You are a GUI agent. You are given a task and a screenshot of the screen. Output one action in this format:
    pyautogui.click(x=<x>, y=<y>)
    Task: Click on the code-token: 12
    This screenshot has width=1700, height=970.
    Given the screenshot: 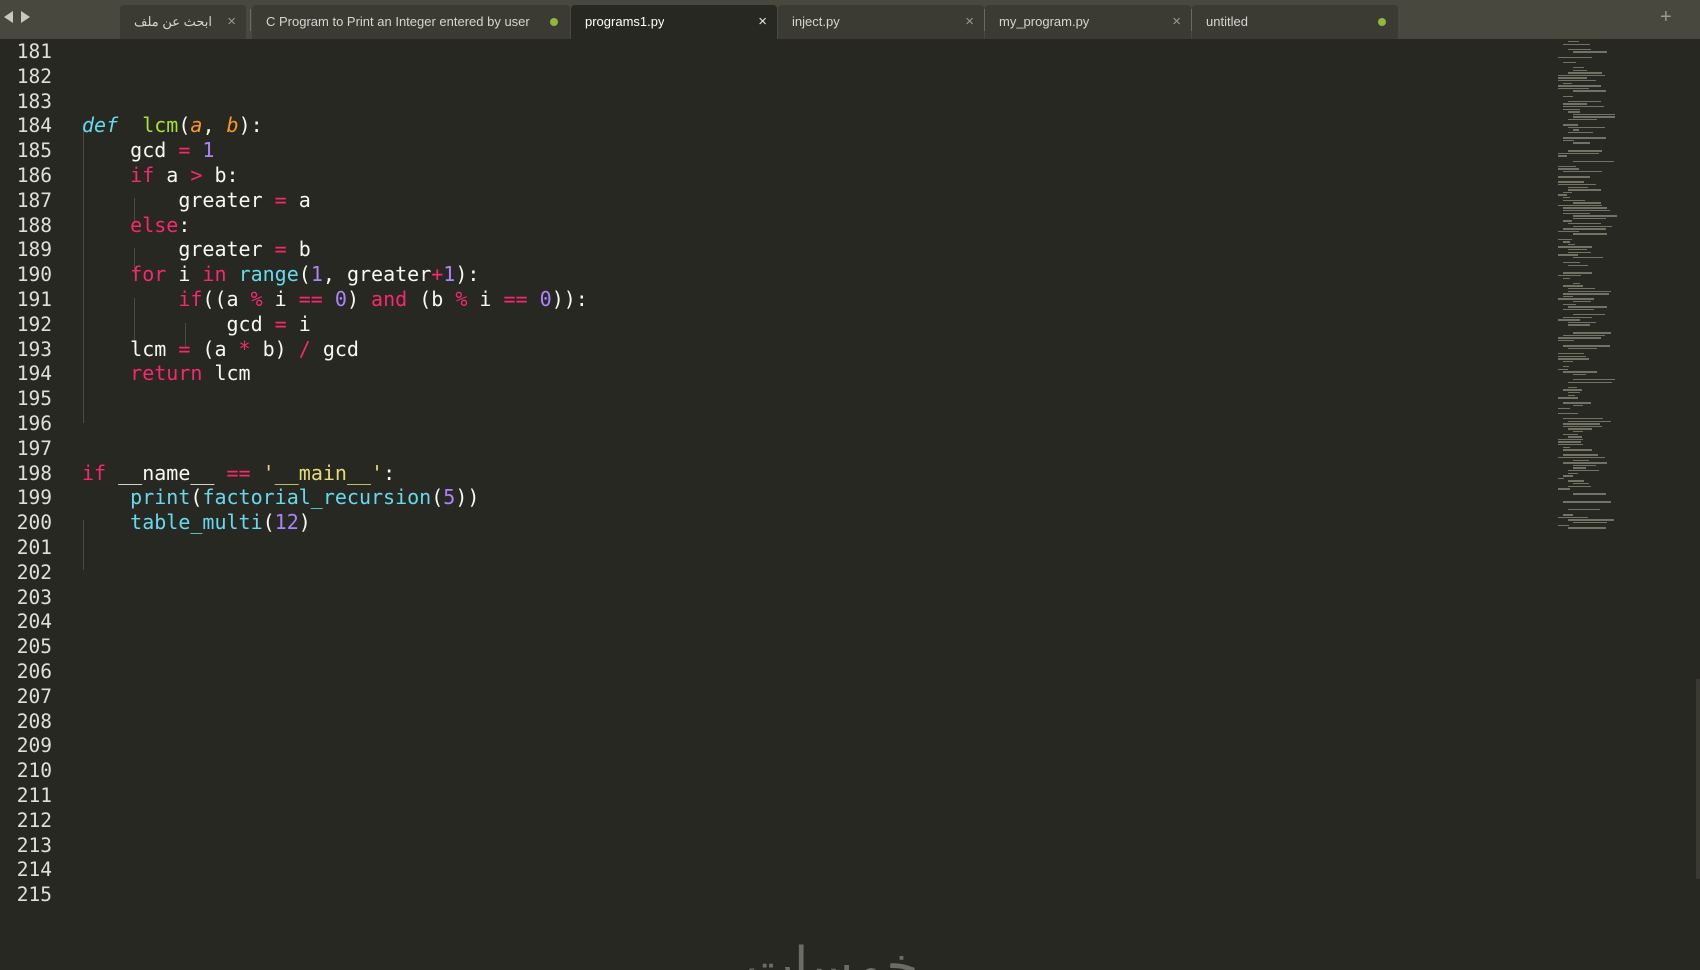 What is the action you would take?
    pyautogui.click(x=286, y=522)
    